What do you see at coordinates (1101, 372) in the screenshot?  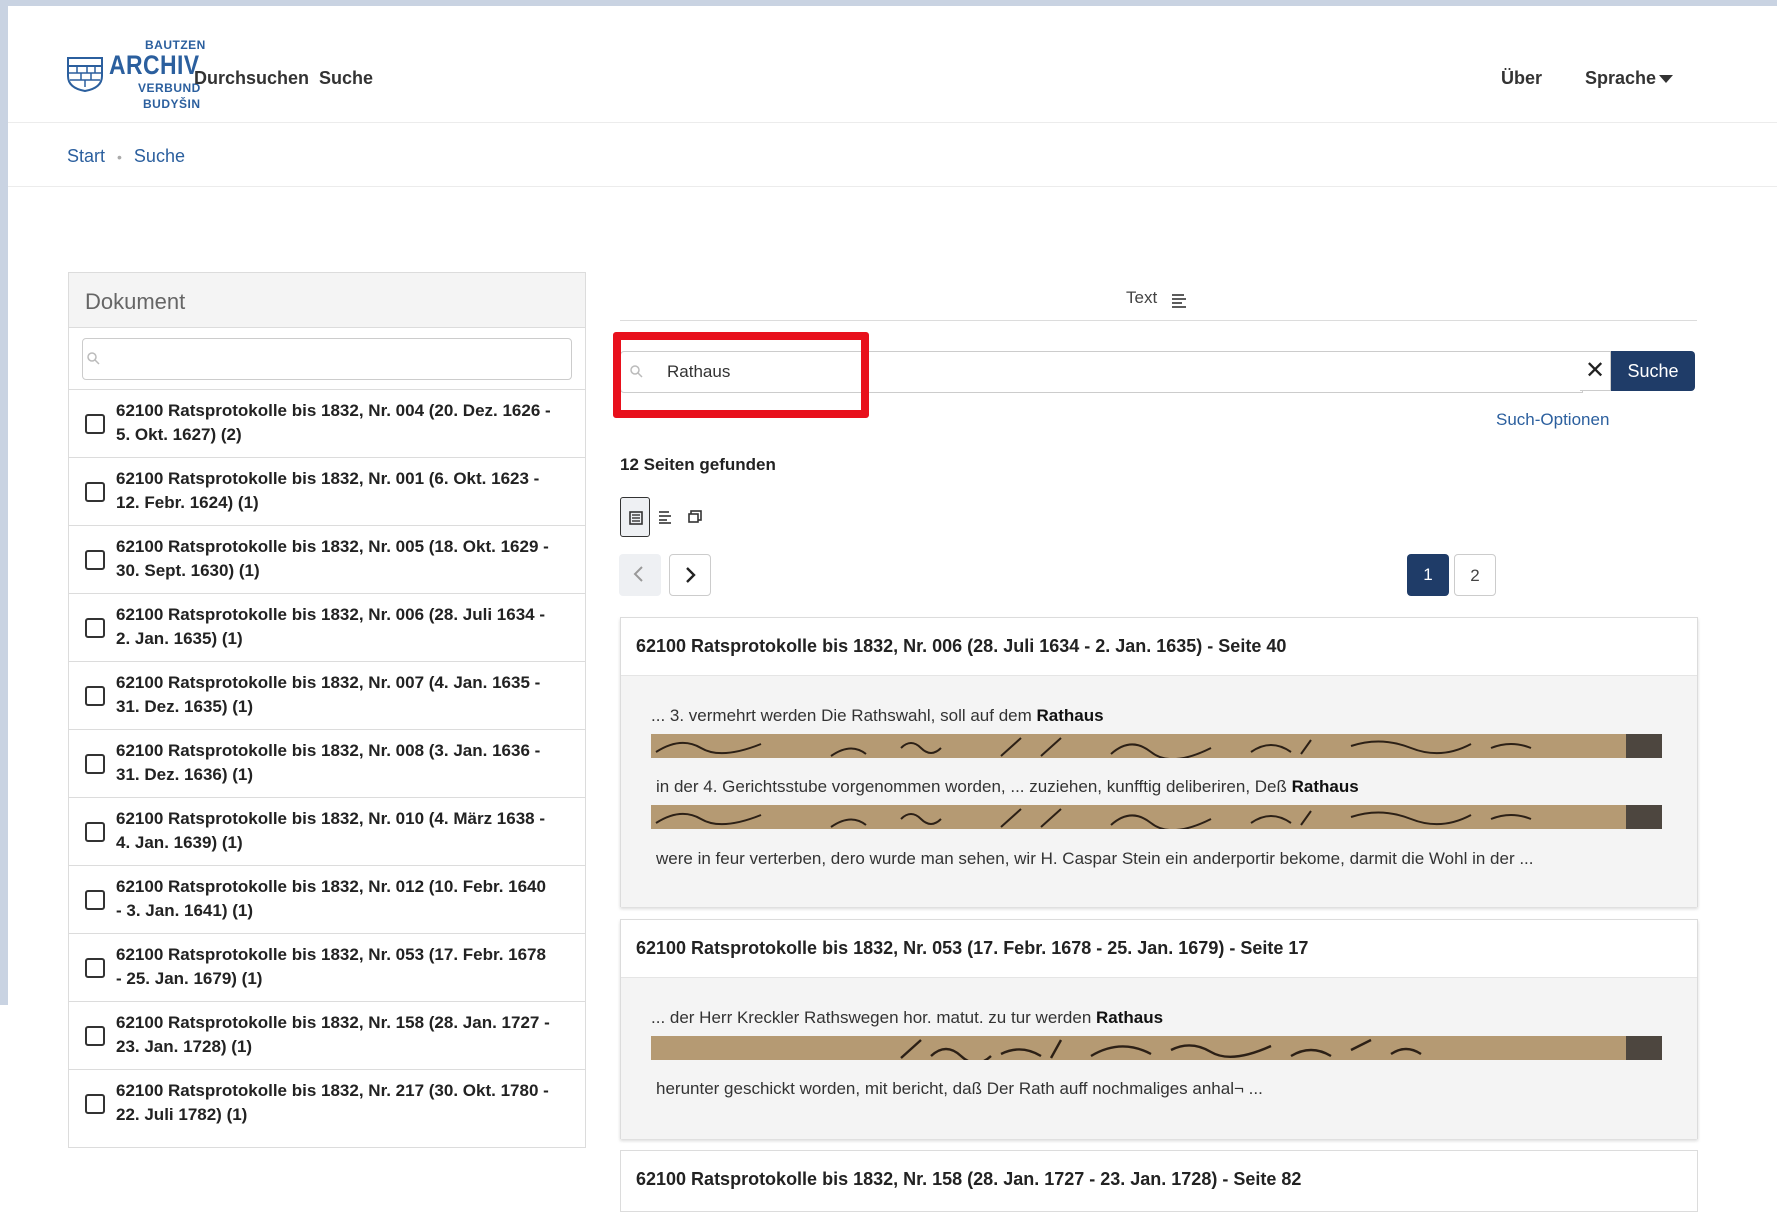 I see `search-input: Rathaus` at bounding box center [1101, 372].